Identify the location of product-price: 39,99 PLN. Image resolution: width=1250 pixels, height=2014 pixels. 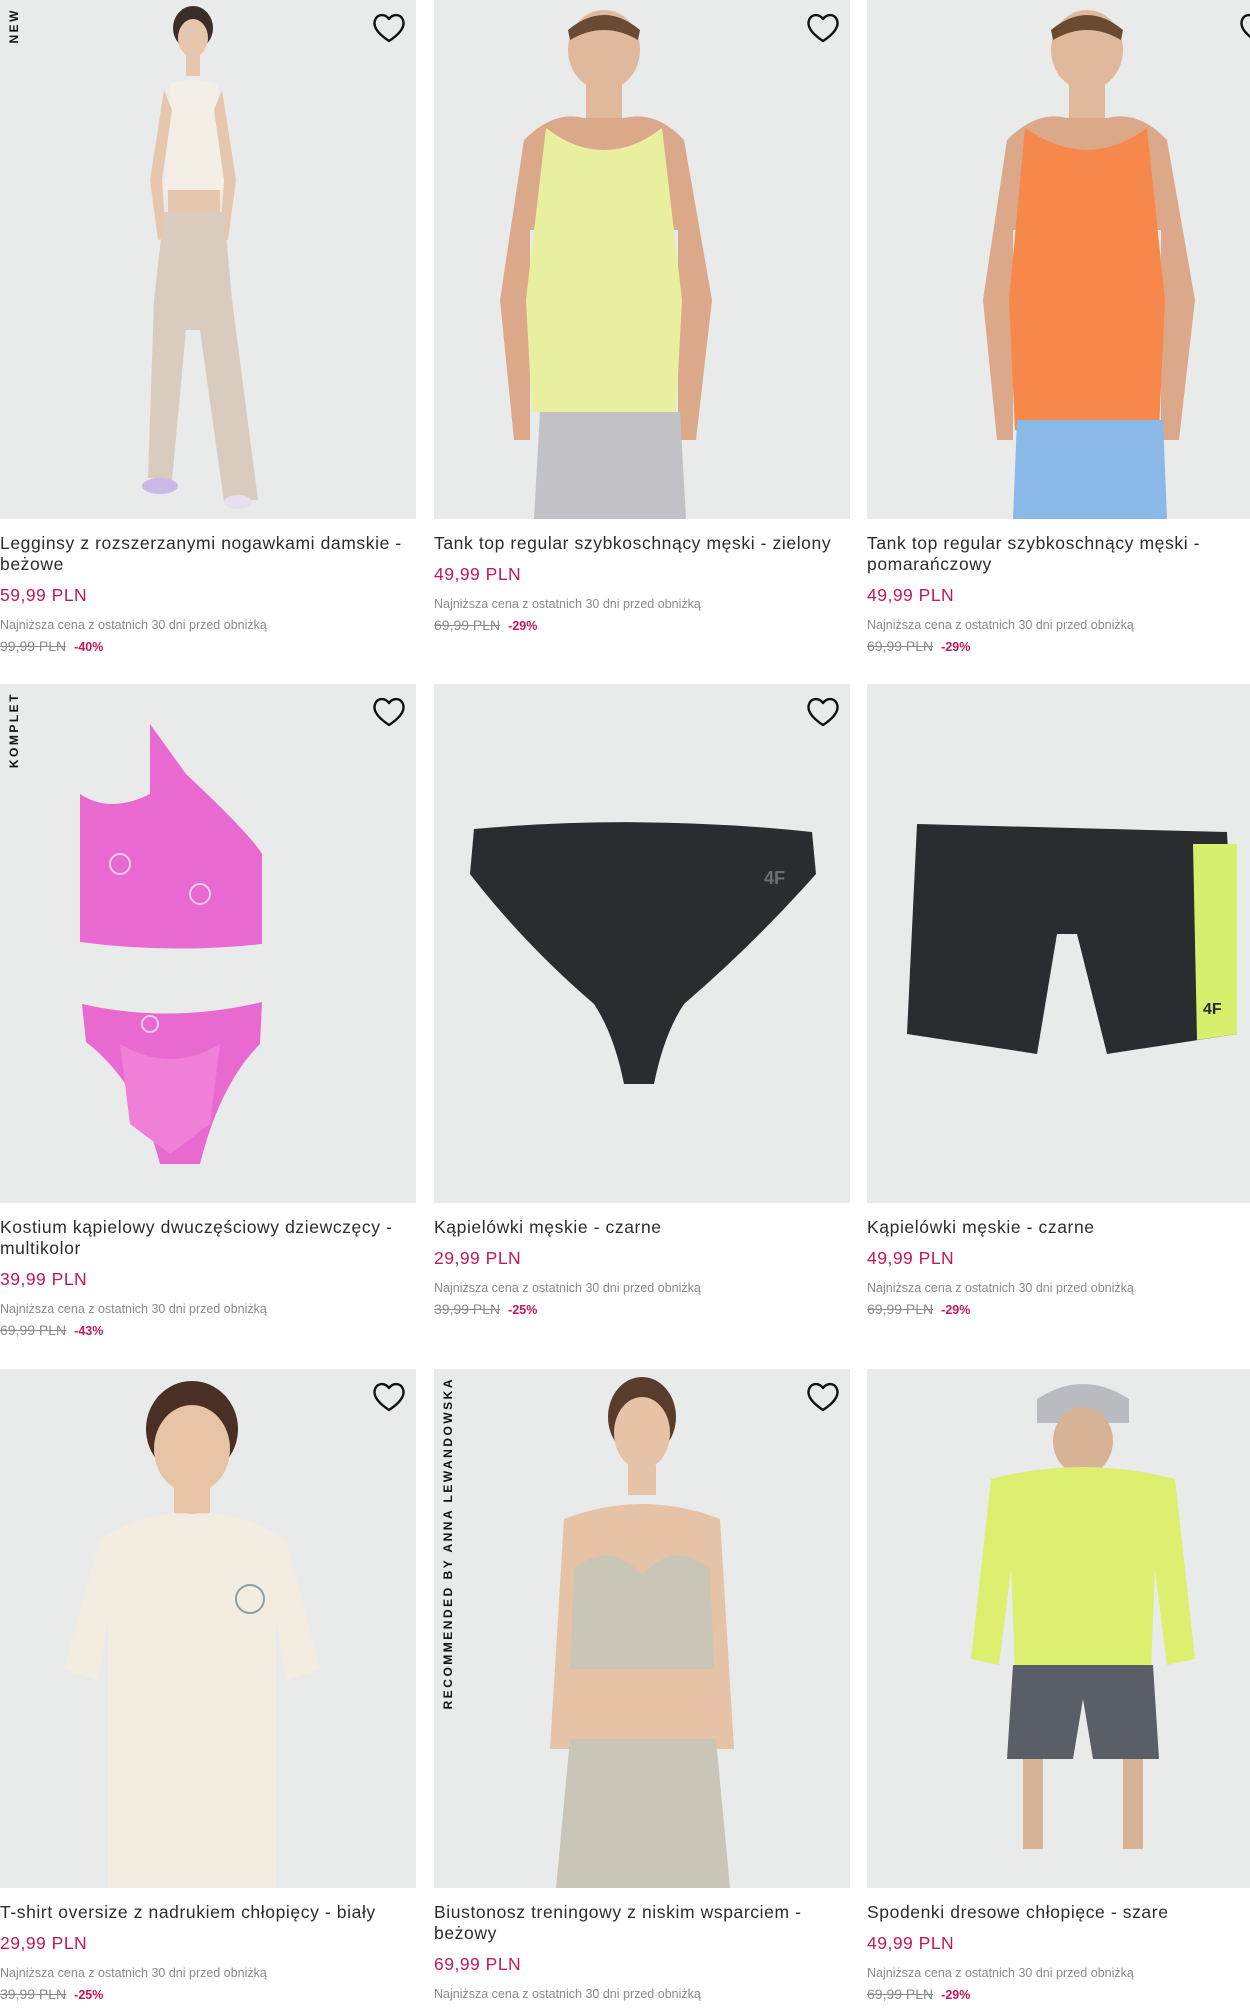
(44, 1279).